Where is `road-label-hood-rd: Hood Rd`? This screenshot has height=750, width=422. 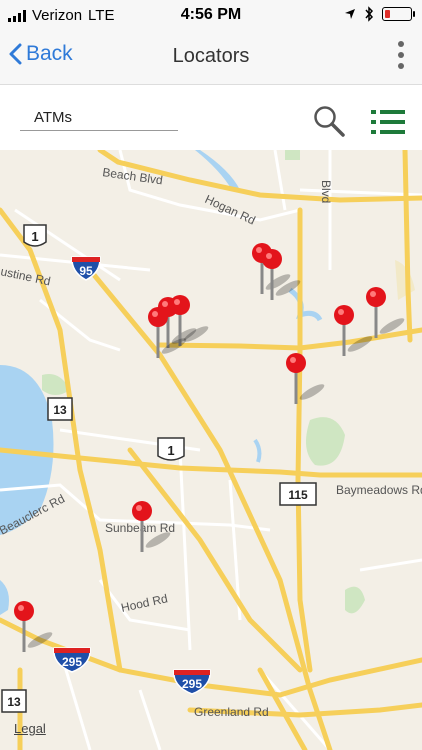
road-label-hood-rd: Hood Rd is located at coordinates (144, 603).